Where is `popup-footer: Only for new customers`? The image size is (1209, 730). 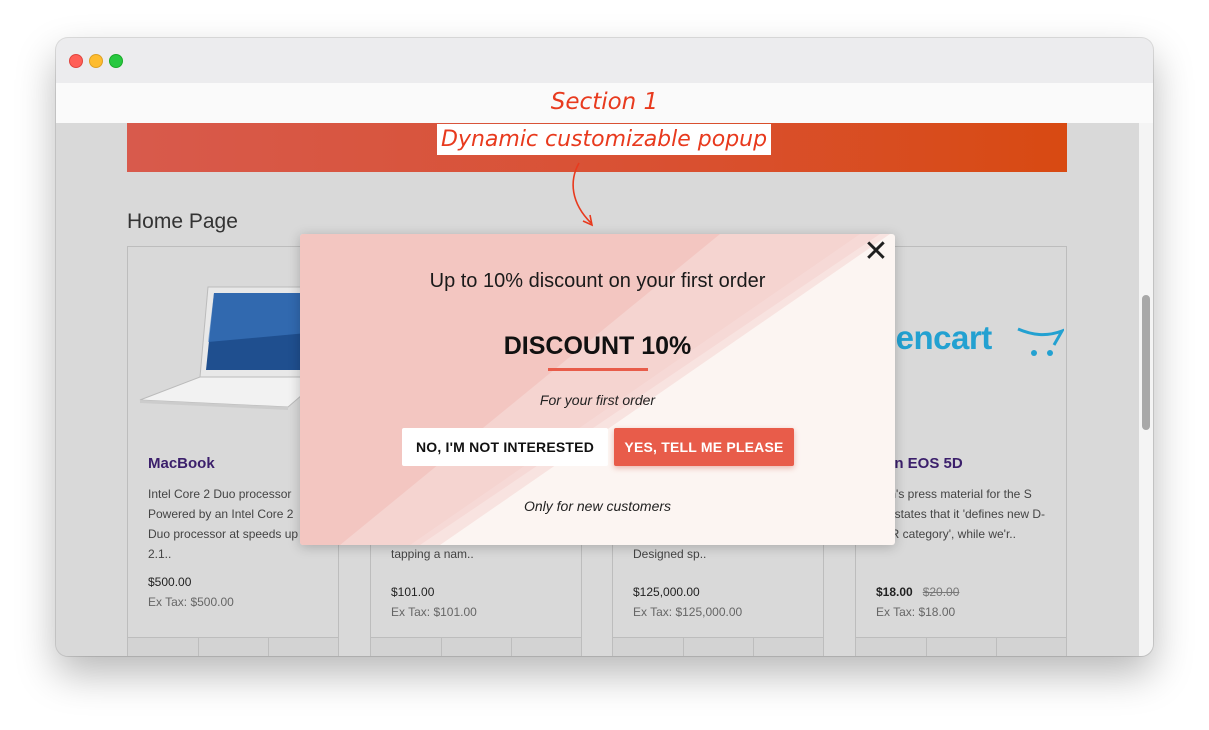
popup-footer: Only for new customers is located at coordinates (597, 506).